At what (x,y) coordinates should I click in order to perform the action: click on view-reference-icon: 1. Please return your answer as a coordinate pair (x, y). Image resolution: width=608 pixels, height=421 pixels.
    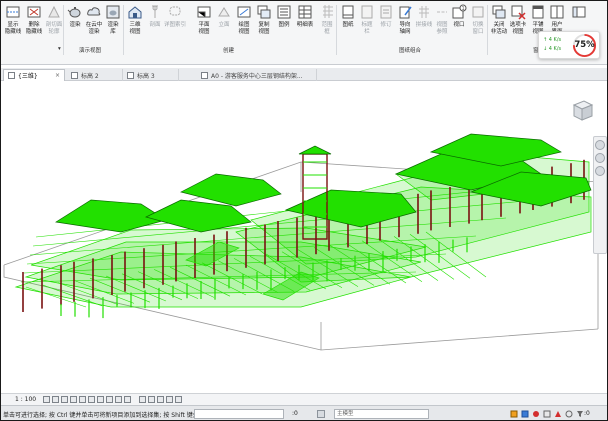
    Looking at the image, I should click on (459, 11).